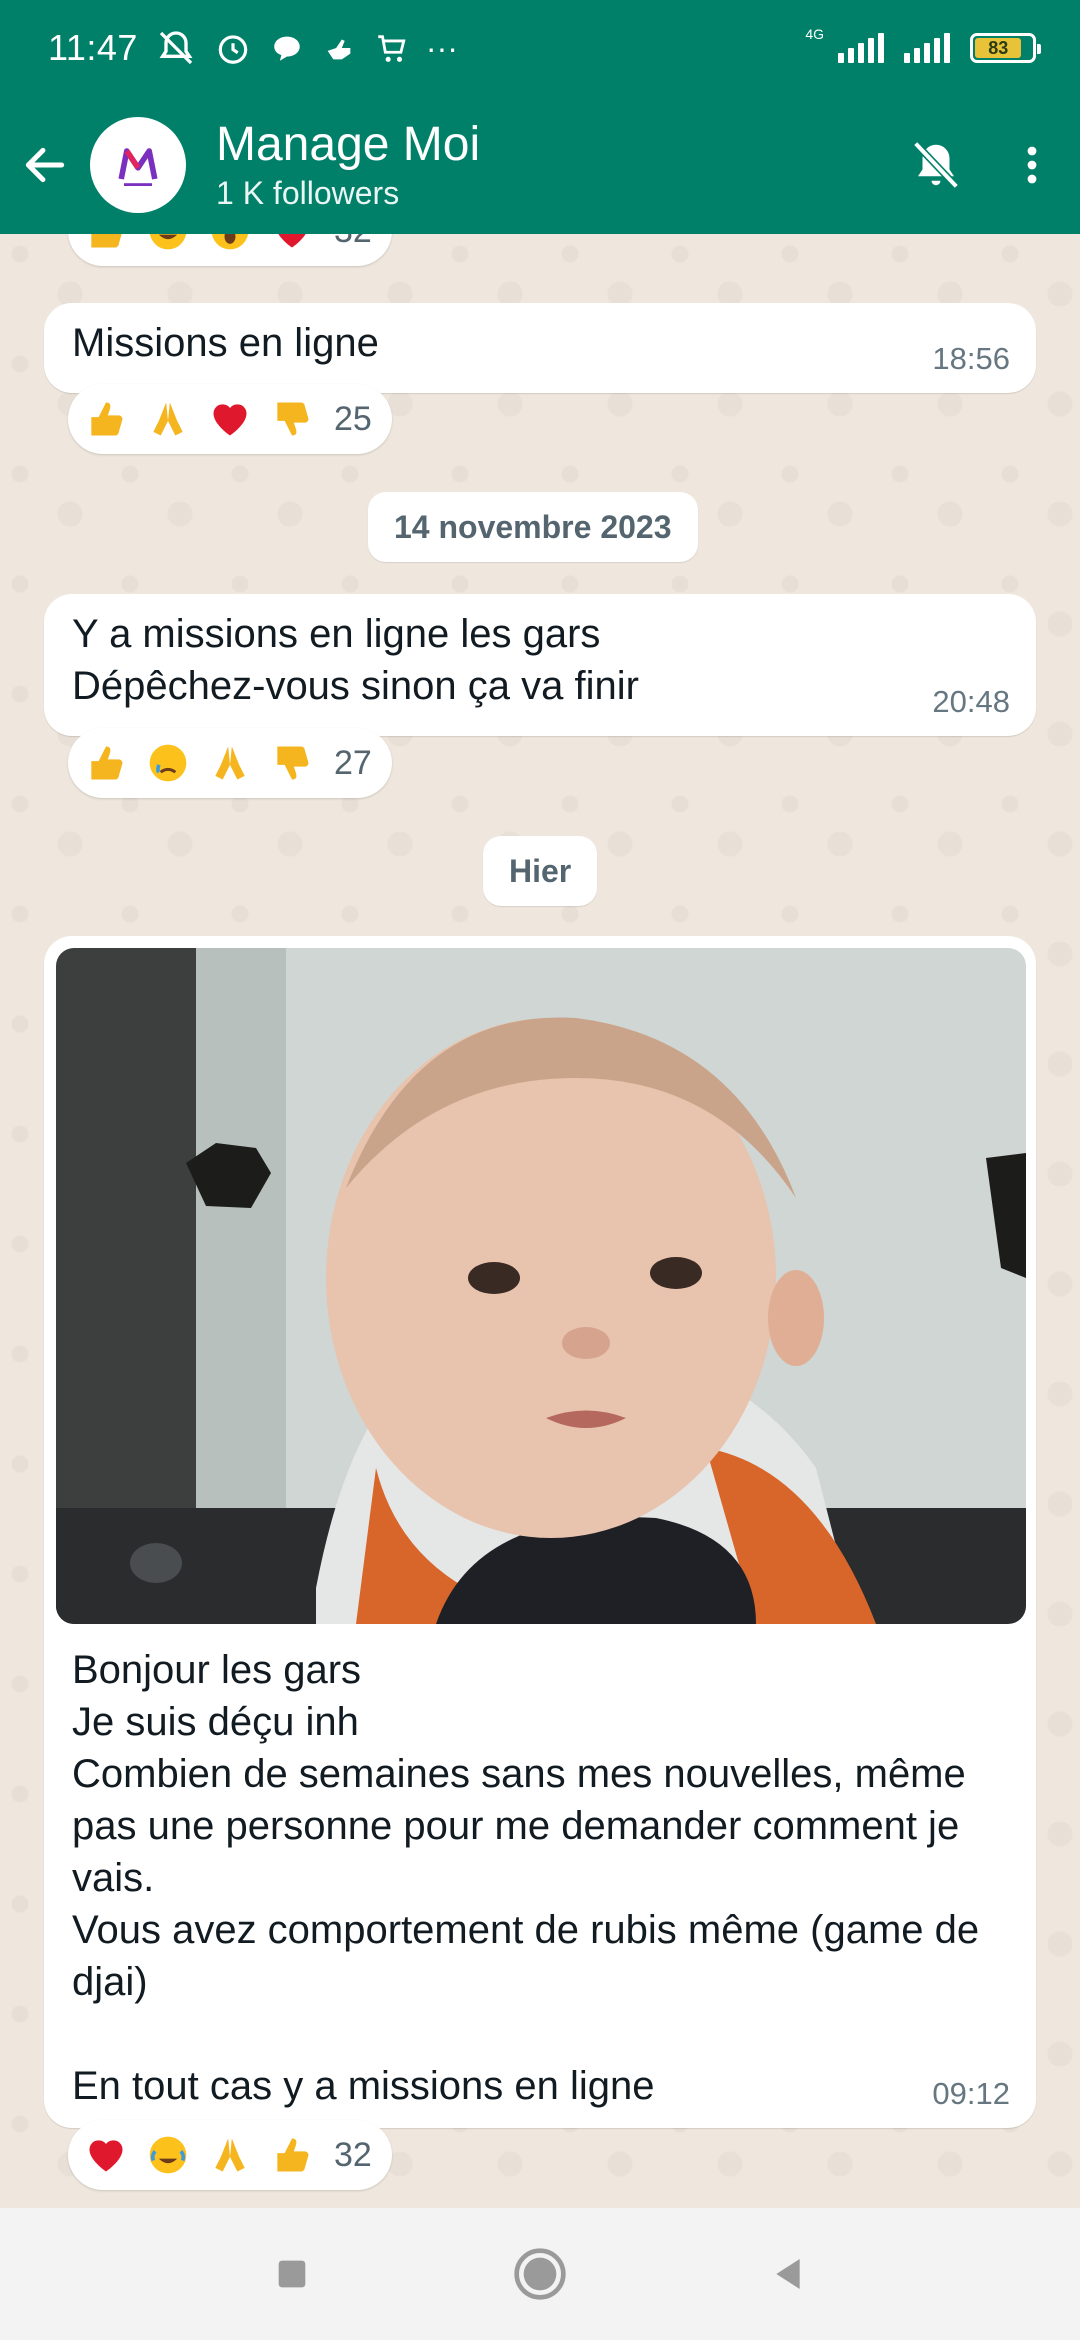 The width and height of the screenshot is (1080, 2340). I want to click on back-nav-button, so click(788, 2274).